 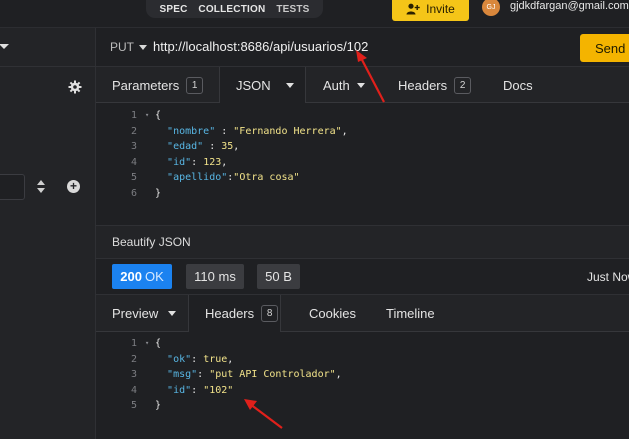 What do you see at coordinates (154, 276) in the screenshot?
I see `status-text: OK` at bounding box center [154, 276].